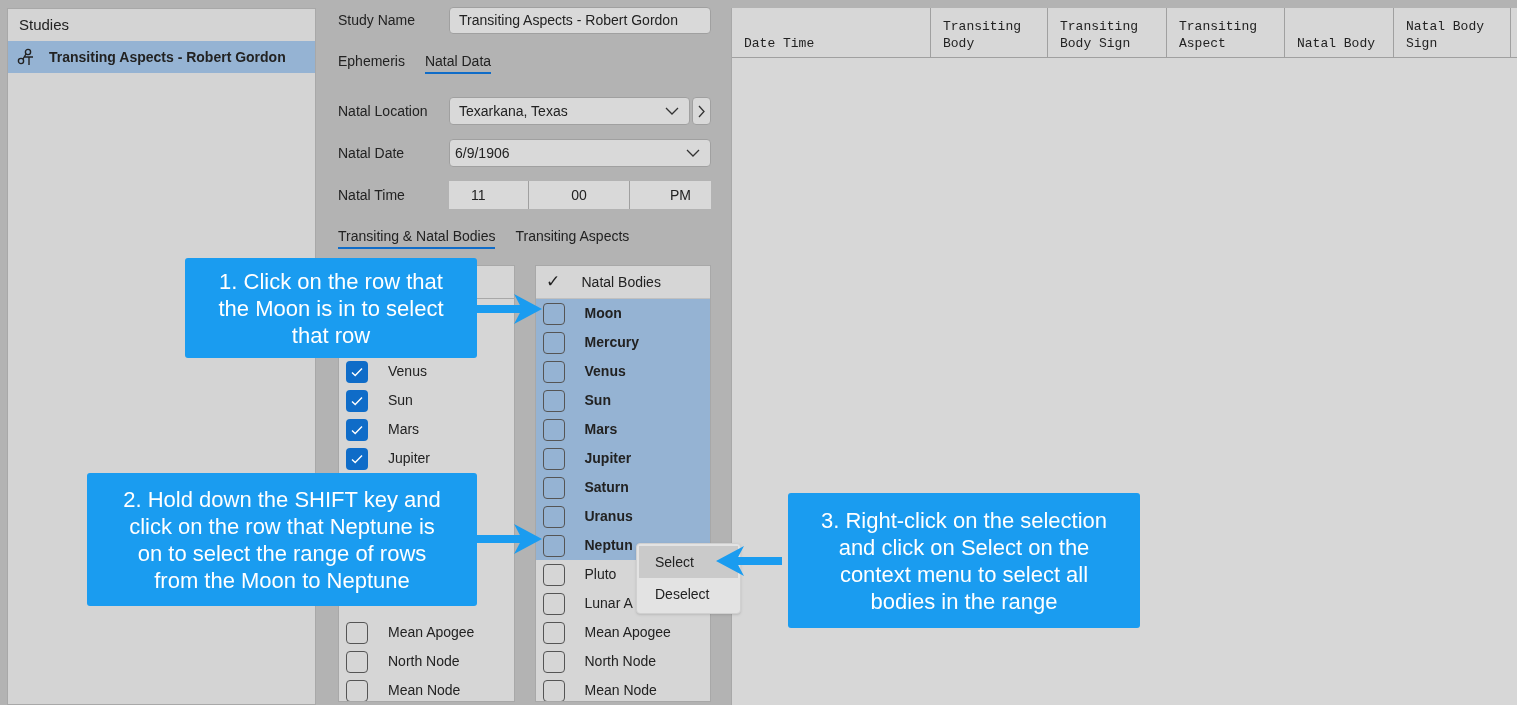 Image resolution: width=1517 pixels, height=705 pixels. Describe the element at coordinates (608, 545) in the screenshot. I see `body-name: Neptun` at that location.